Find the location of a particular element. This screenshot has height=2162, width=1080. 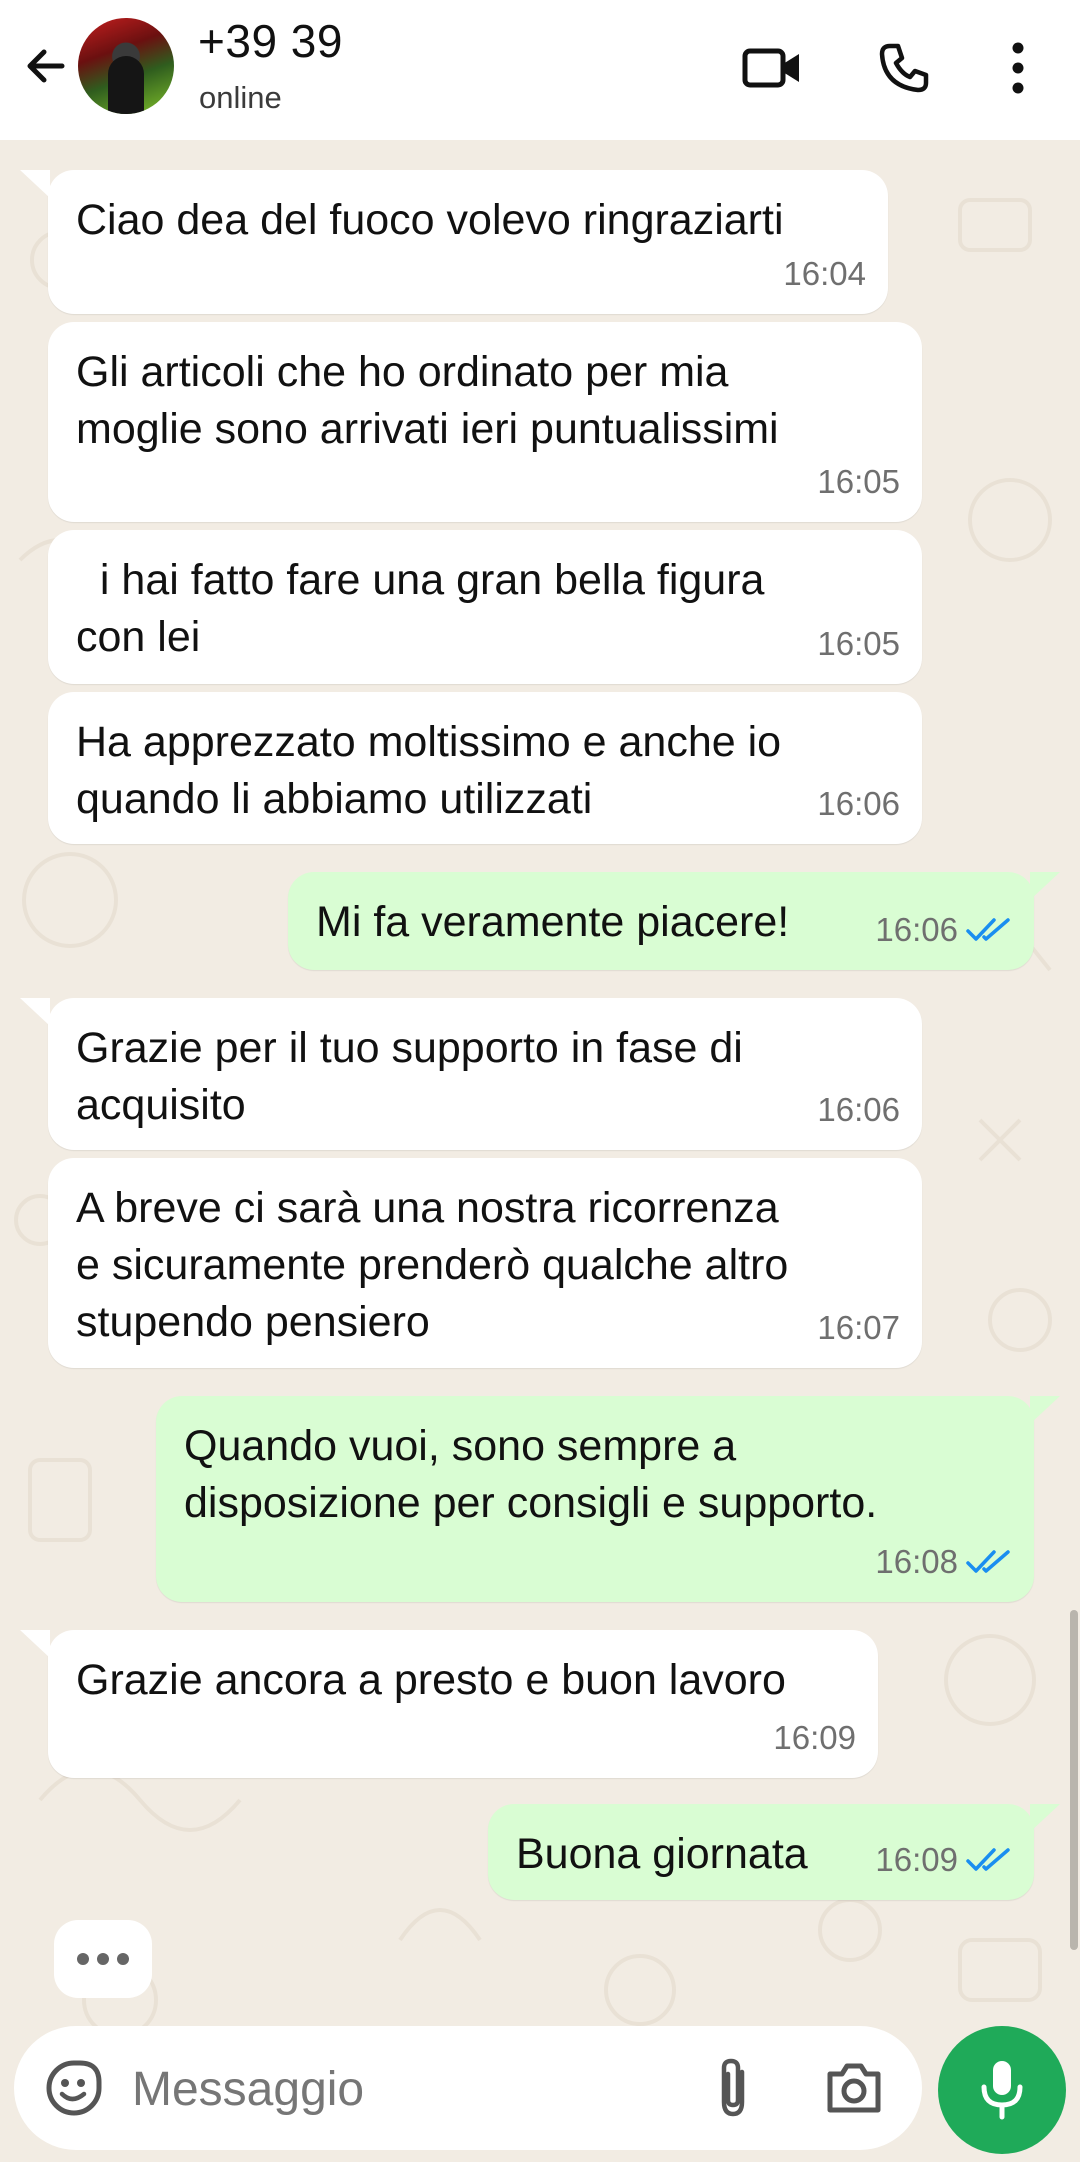

chat-scrollbar is located at coordinates (1074, 1780).